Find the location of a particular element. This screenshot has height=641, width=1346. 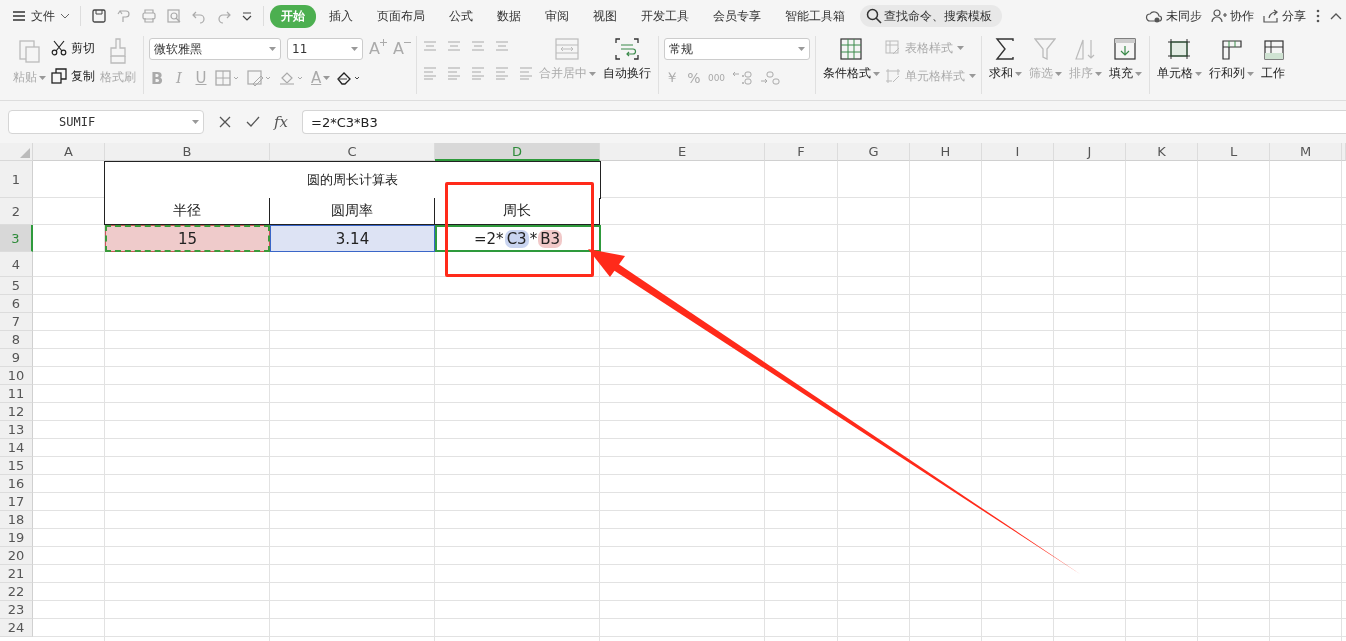

ribbon-tab: 审阅 is located at coordinates (557, 16).